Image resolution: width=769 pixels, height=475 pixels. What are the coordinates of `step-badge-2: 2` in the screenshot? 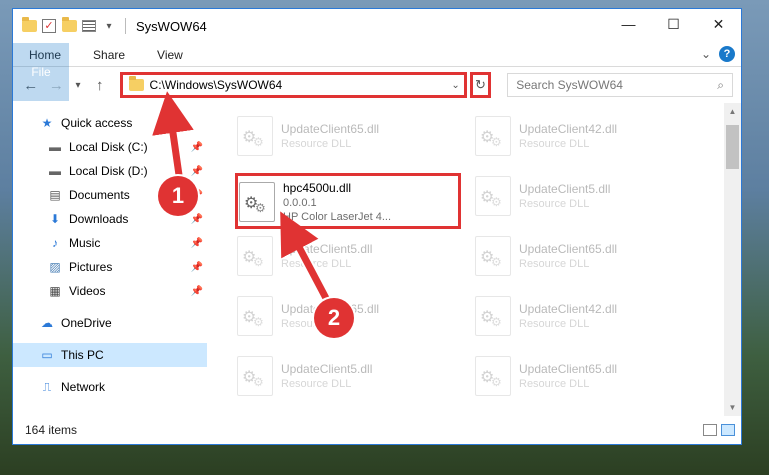 It's located at (334, 318).